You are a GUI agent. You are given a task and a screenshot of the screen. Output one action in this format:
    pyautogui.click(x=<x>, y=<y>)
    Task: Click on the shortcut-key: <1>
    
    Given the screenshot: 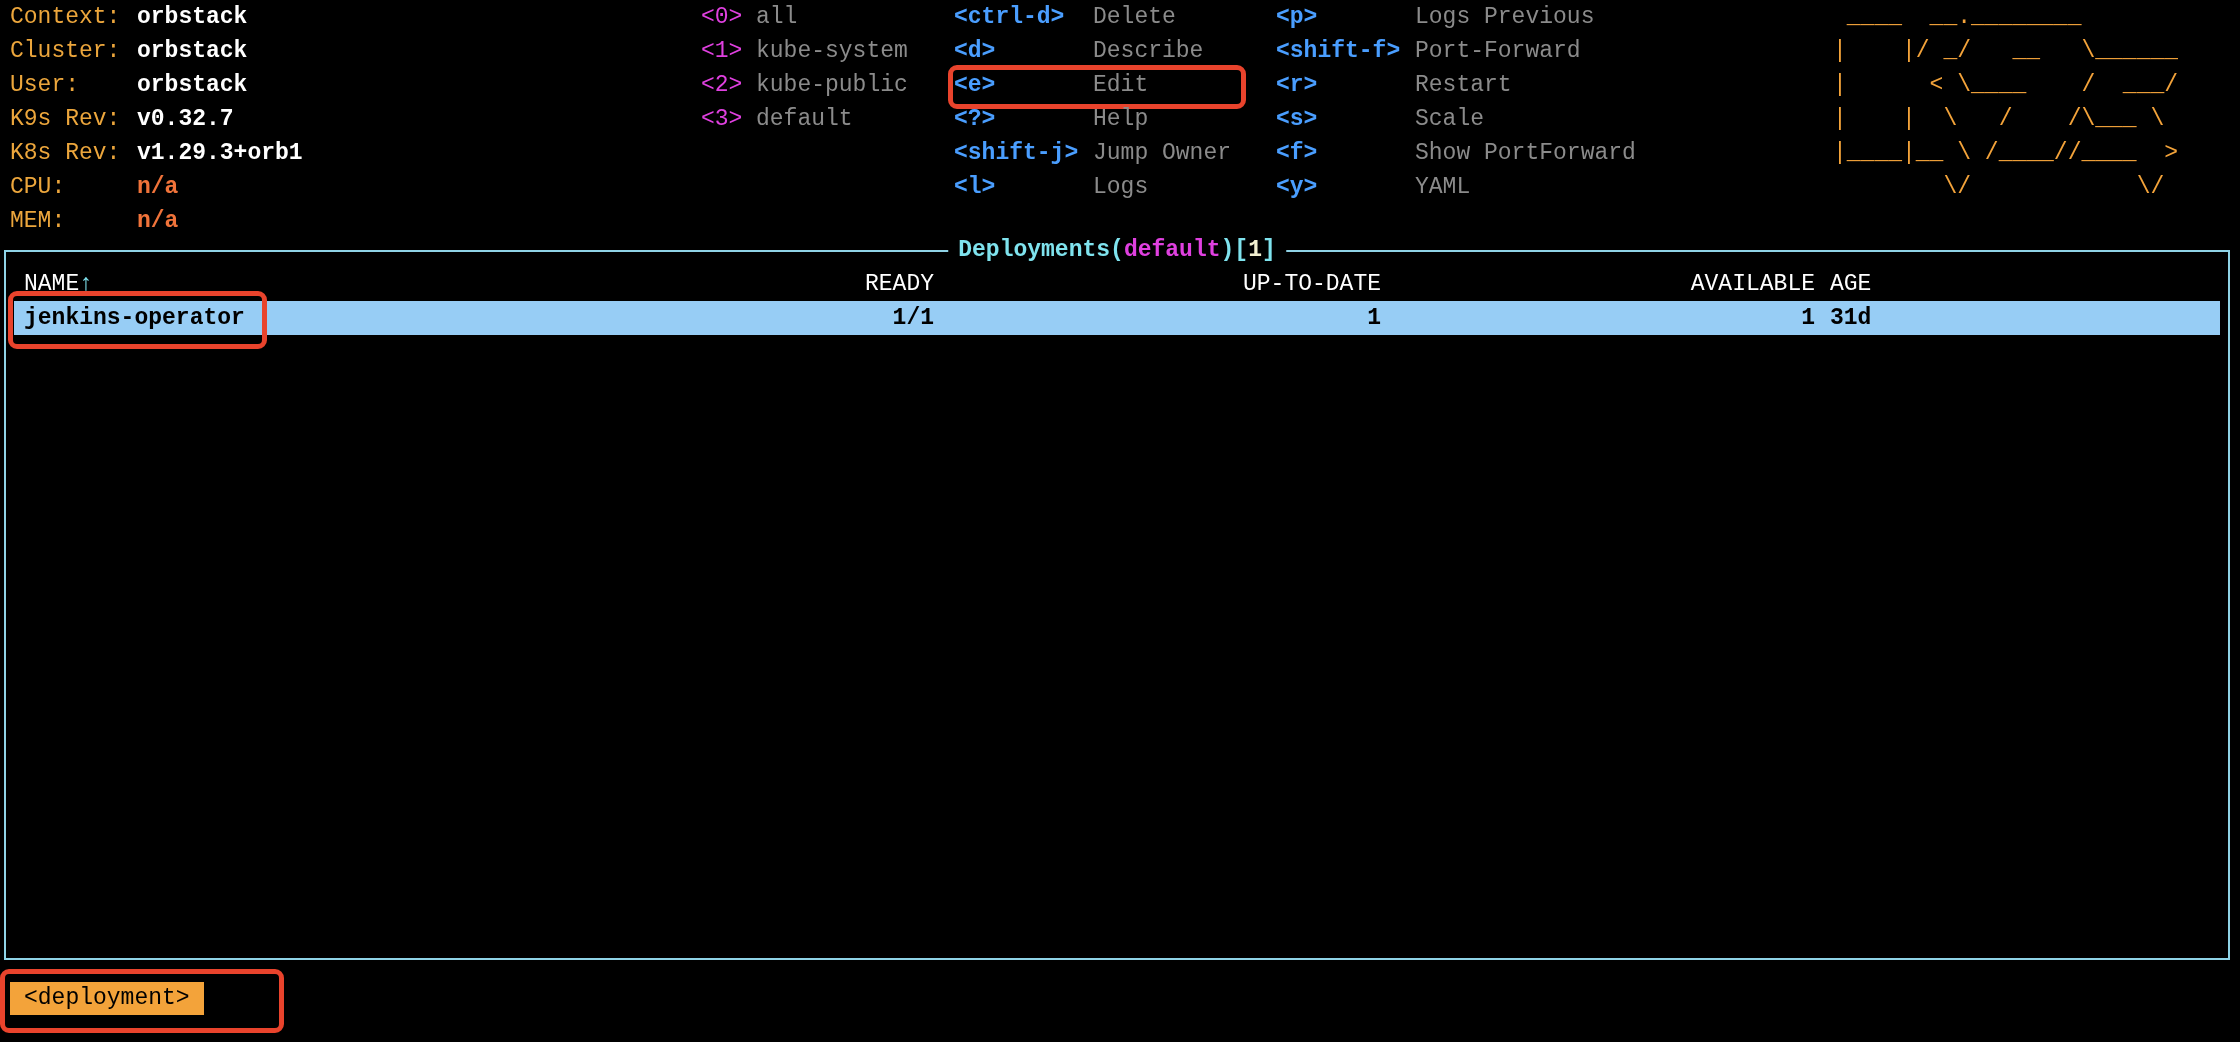 What is the action you would take?
    pyautogui.click(x=728, y=51)
    